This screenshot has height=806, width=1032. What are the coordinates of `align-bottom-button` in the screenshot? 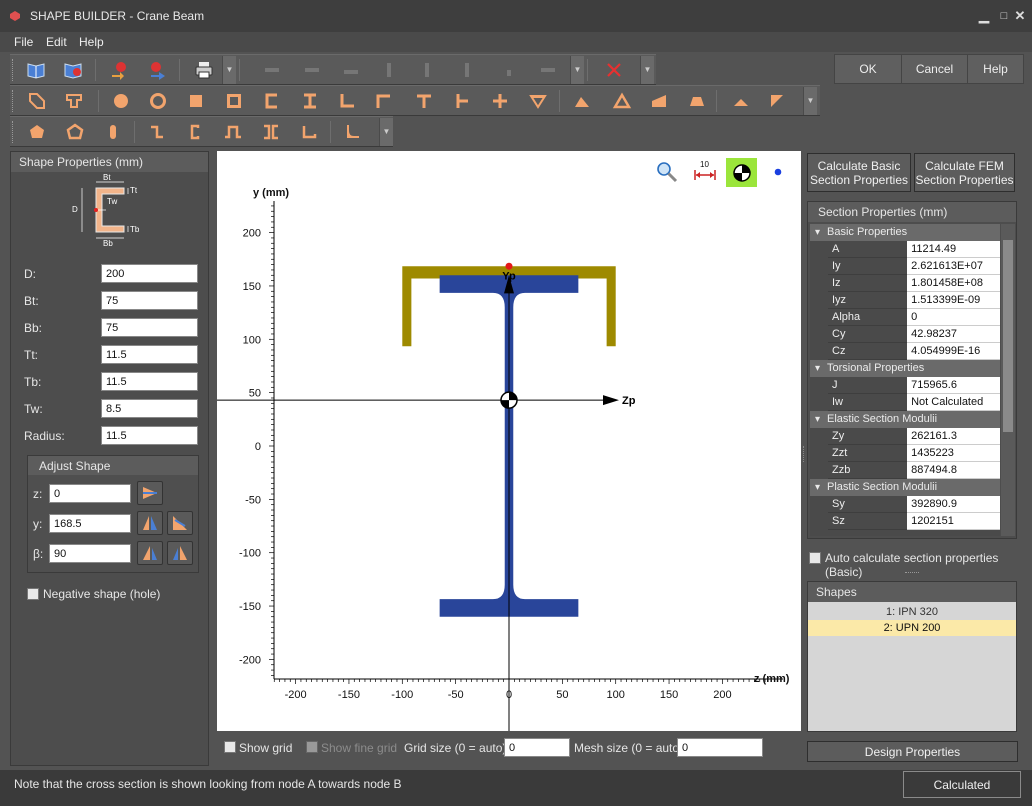 It's located at (351, 70).